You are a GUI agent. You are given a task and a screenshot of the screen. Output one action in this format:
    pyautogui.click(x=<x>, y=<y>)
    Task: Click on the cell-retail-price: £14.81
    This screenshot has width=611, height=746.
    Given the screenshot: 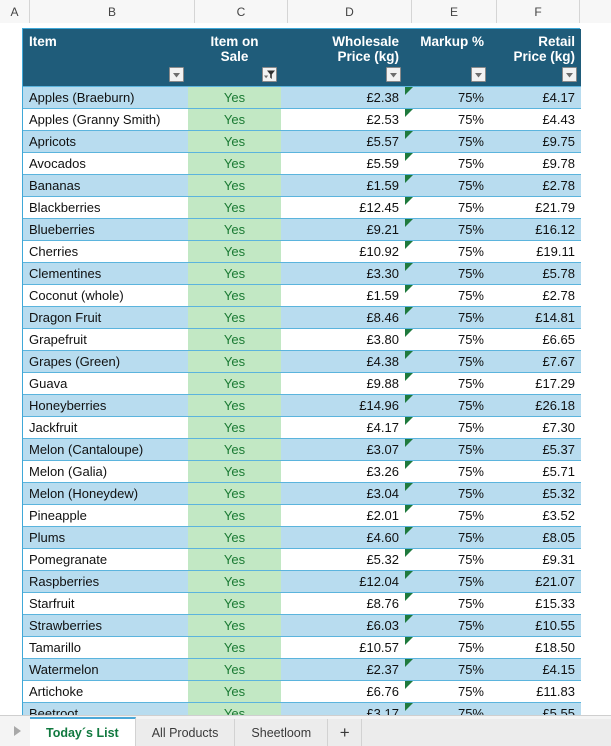 What is the action you would take?
    pyautogui.click(x=535, y=317)
    